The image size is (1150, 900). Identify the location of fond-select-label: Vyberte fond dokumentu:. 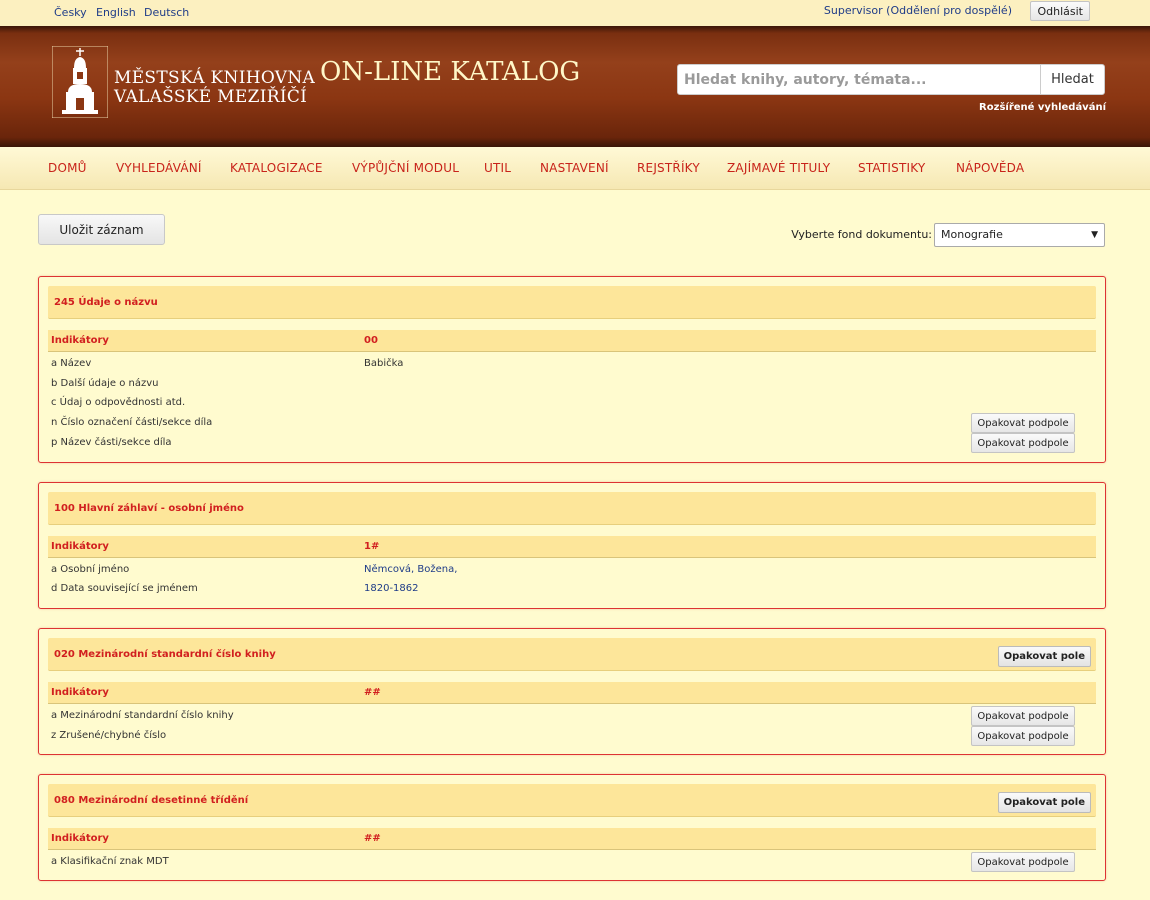
(861, 234).